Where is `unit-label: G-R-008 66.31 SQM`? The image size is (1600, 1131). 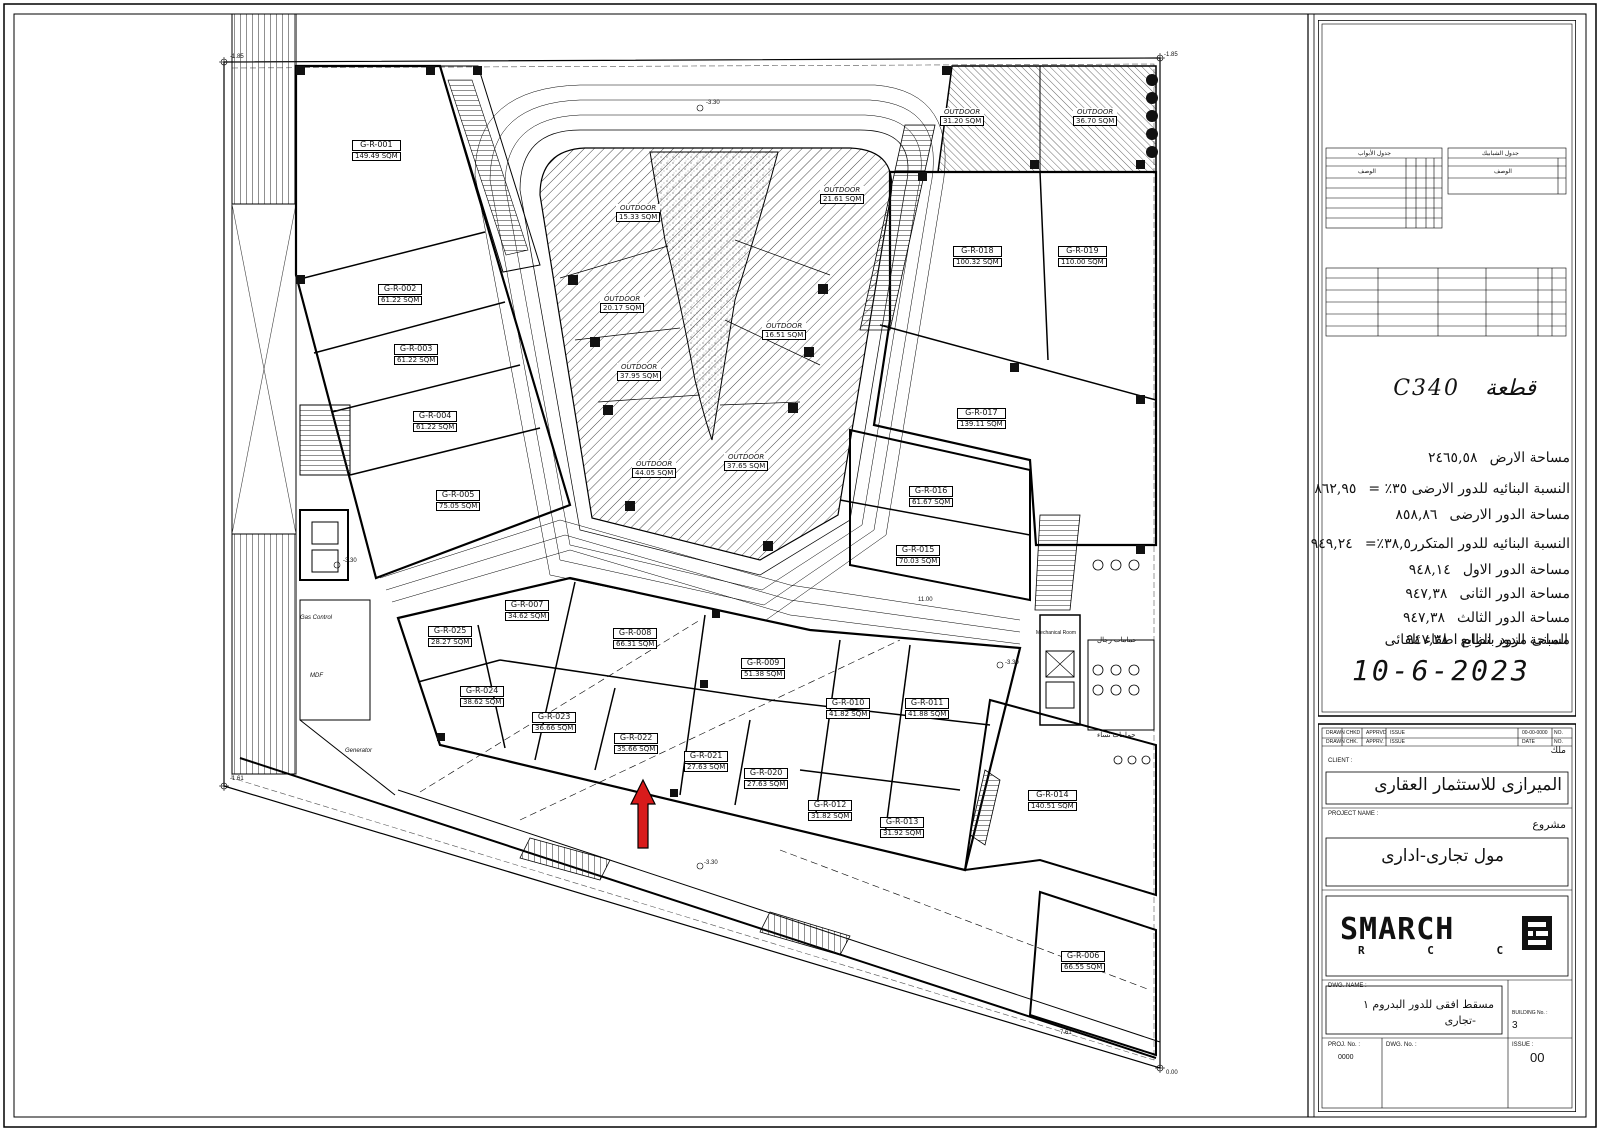
unit-label: G-R-008 66.31 SQM is located at coordinates (635, 639).